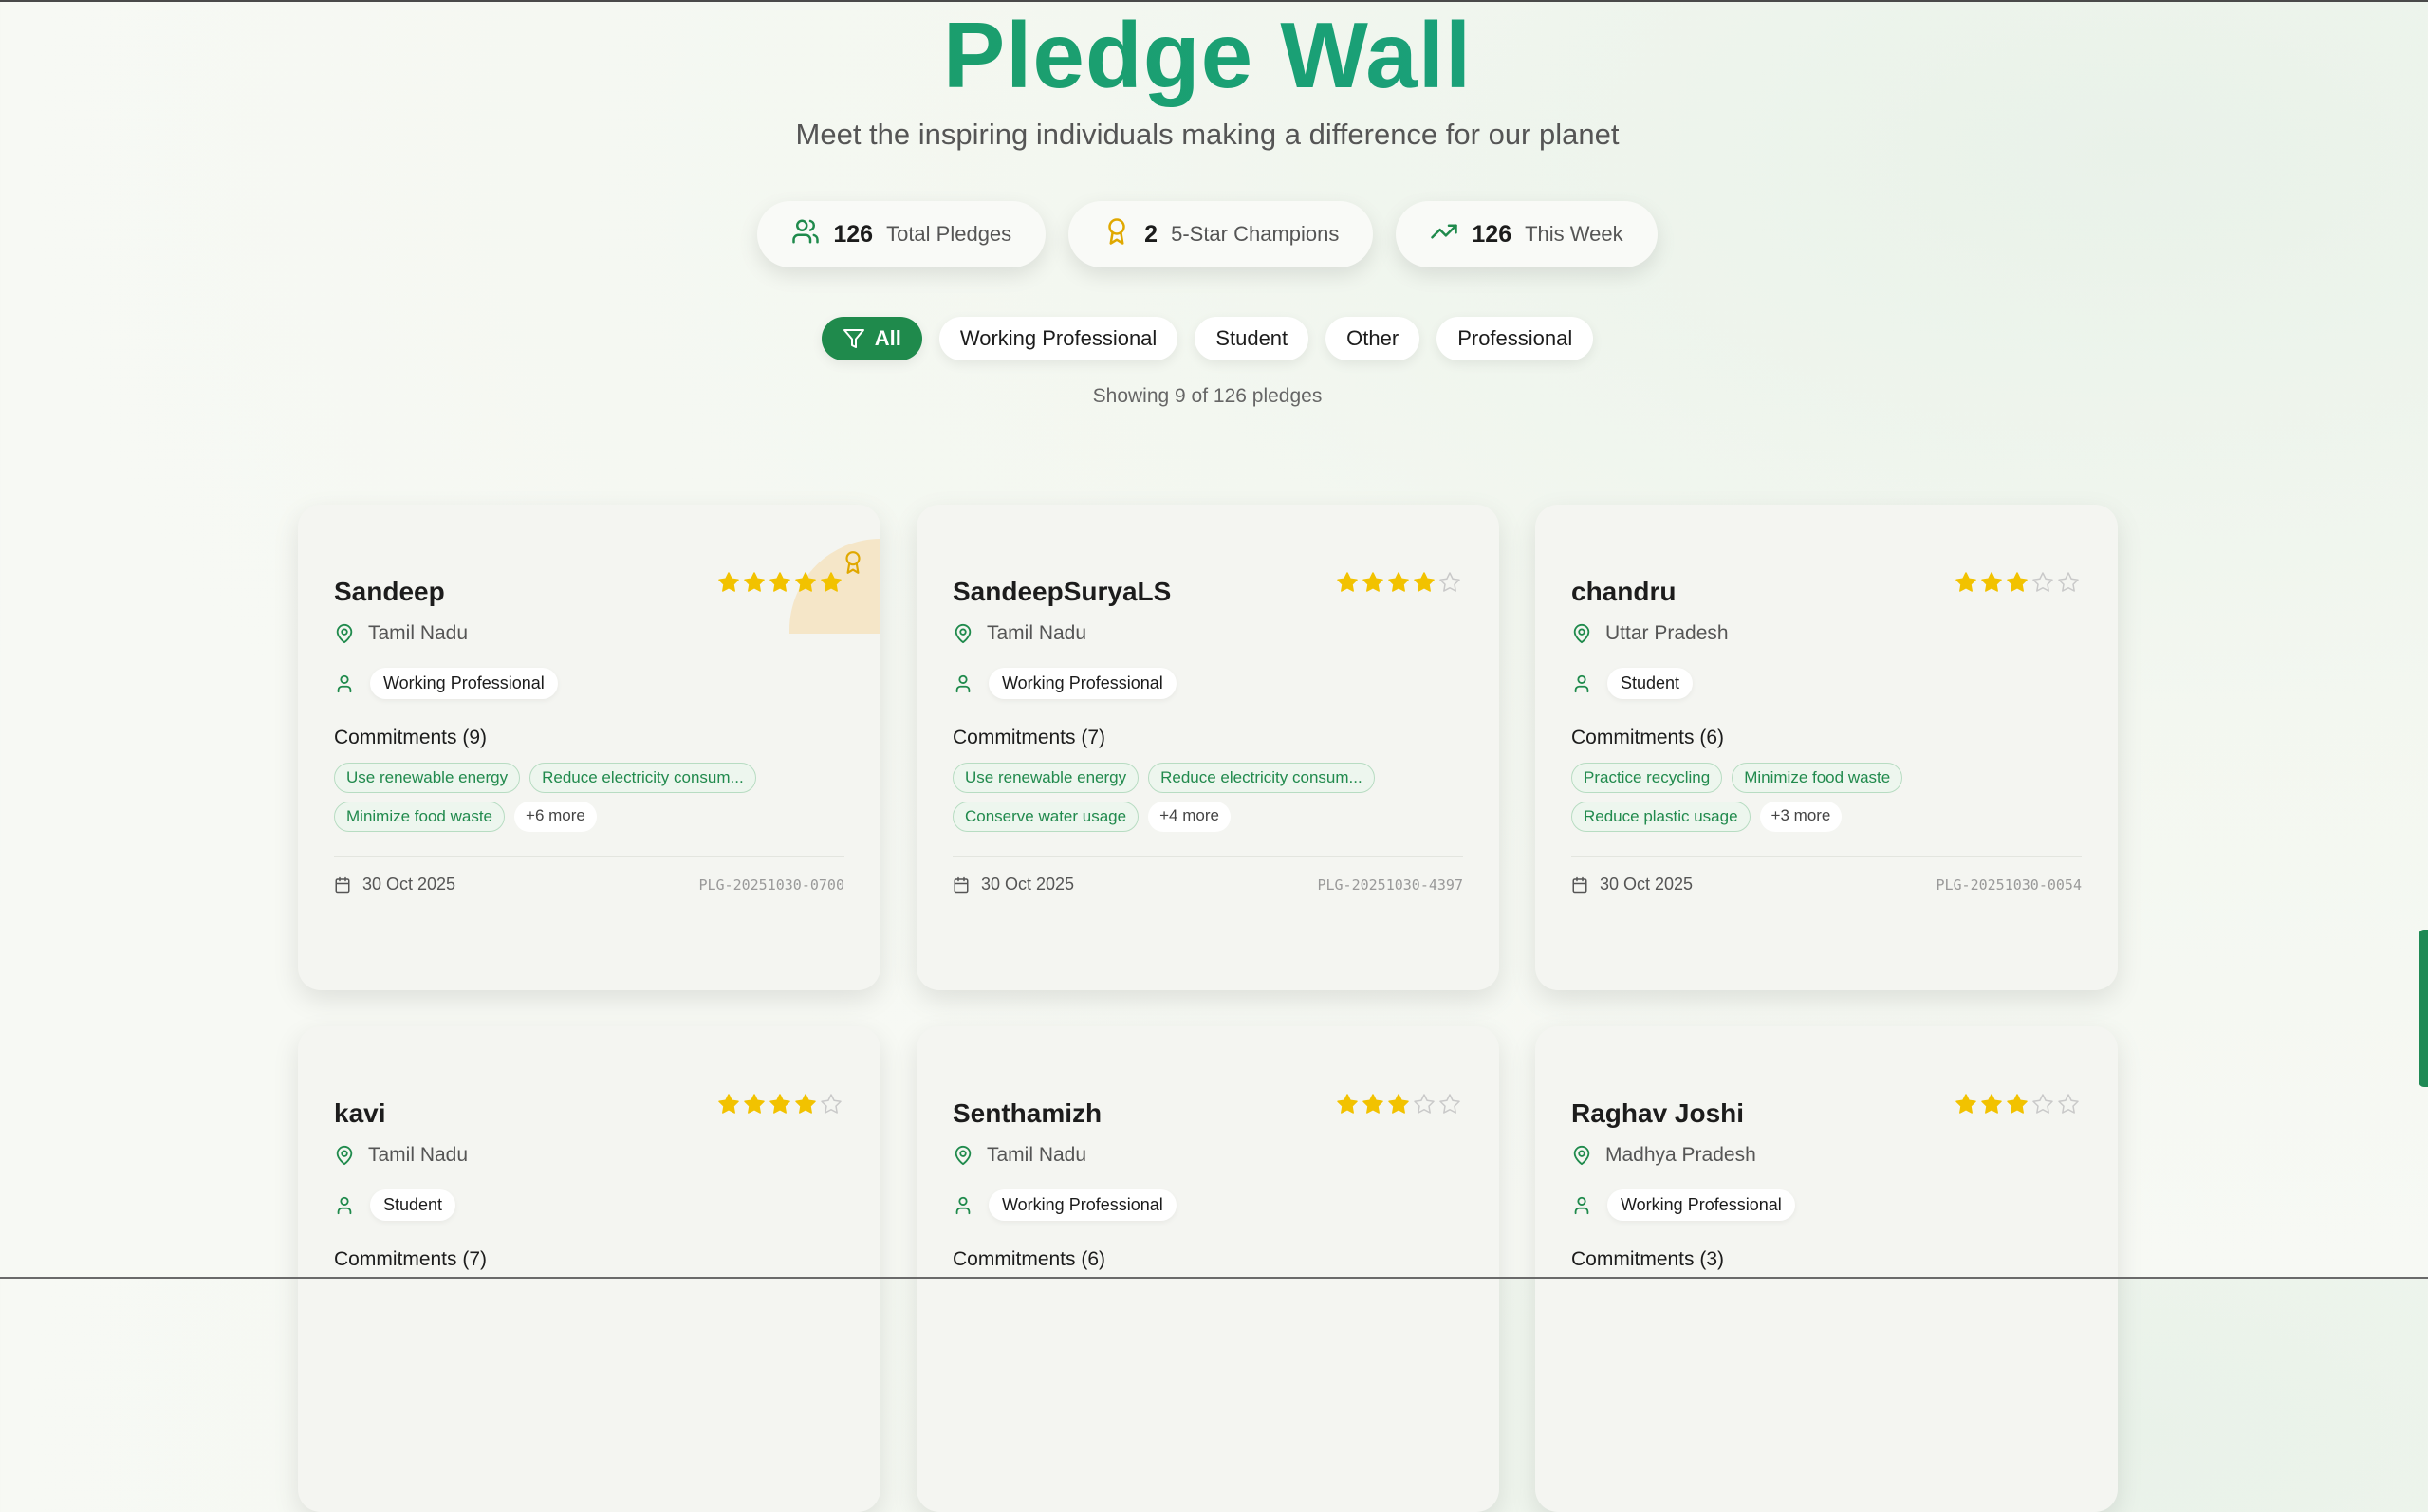 The image size is (2428, 1512). I want to click on pledger-name: chandru, so click(1624, 591).